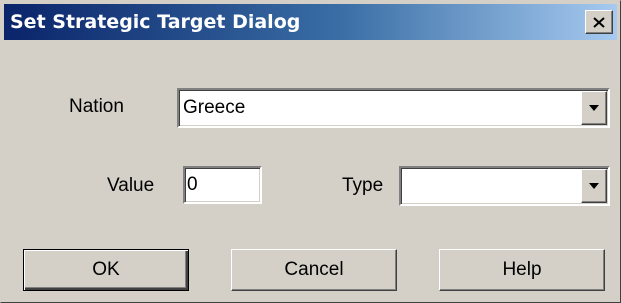 This screenshot has width=621, height=303. What do you see at coordinates (393, 108) in the screenshot?
I see `nation-dropdown: Greece` at bounding box center [393, 108].